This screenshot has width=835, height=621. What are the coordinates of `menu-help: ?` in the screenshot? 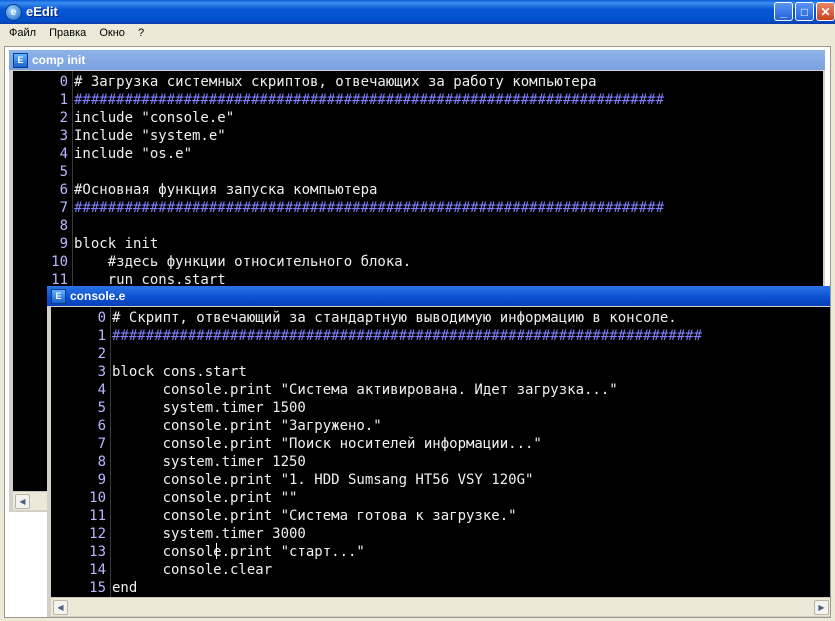 It's located at (141, 31).